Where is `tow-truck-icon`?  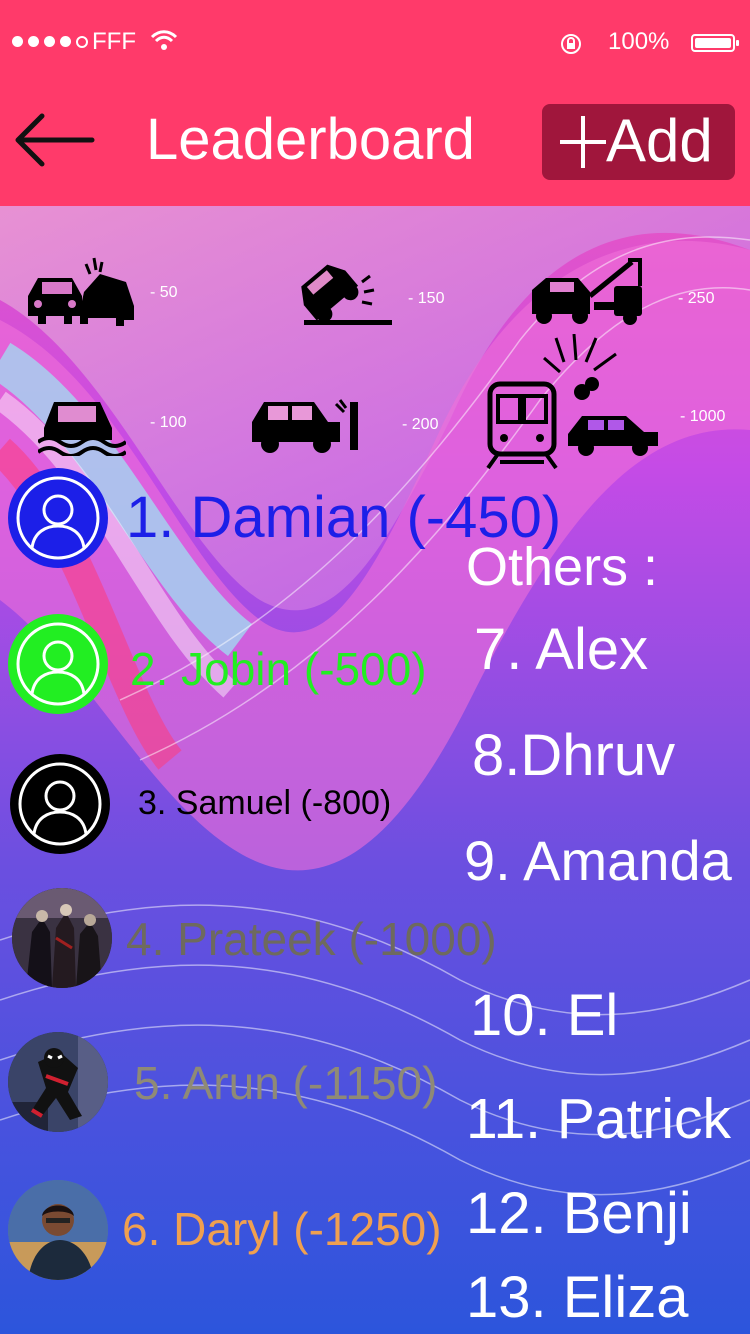
tow-truck-icon is located at coordinates (588, 291).